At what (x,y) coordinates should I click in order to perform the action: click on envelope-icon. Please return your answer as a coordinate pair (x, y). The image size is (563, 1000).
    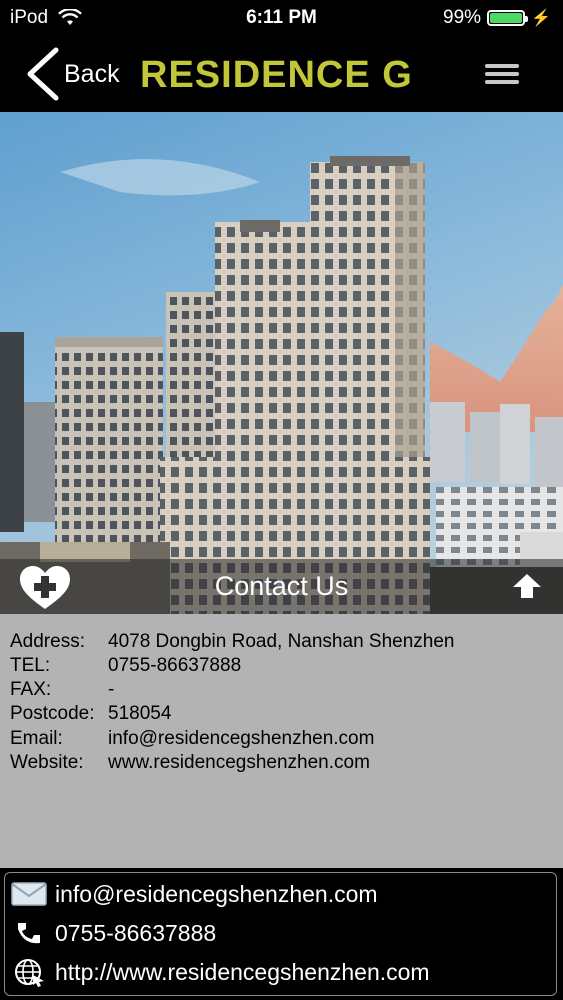
    Looking at the image, I should click on (29, 894).